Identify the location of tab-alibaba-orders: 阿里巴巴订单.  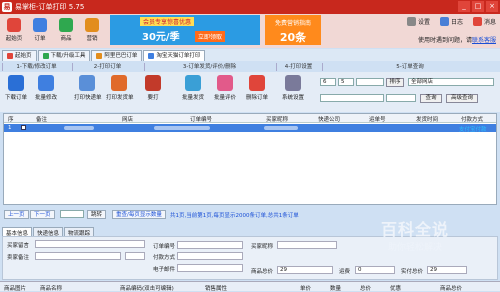
(117, 55).